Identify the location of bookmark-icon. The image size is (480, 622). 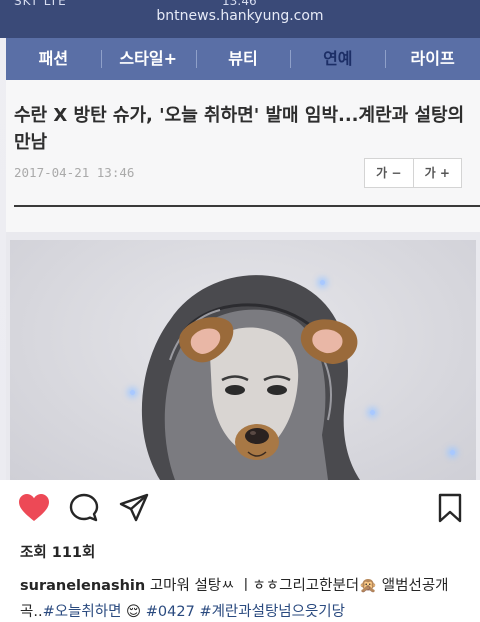
(450, 508).